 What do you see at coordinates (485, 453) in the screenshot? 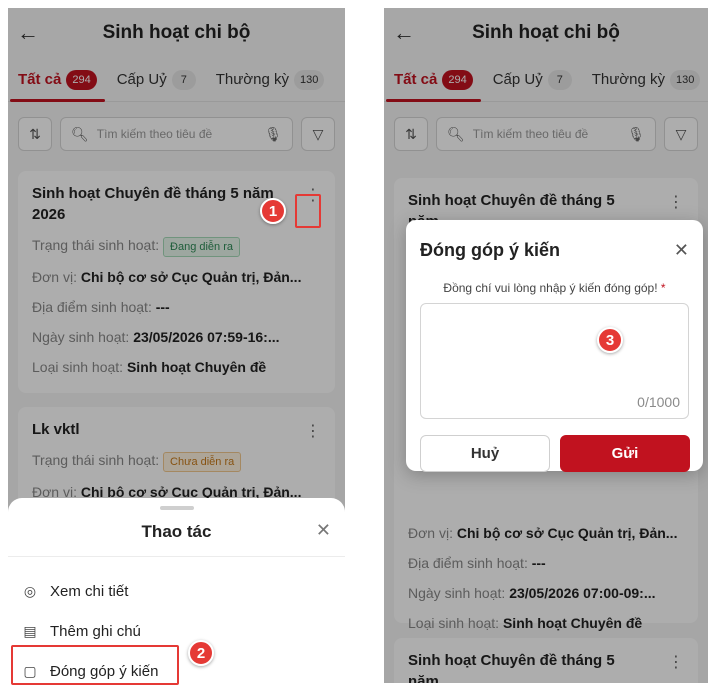
I see `cancel-button: Huỷ` at bounding box center [485, 453].